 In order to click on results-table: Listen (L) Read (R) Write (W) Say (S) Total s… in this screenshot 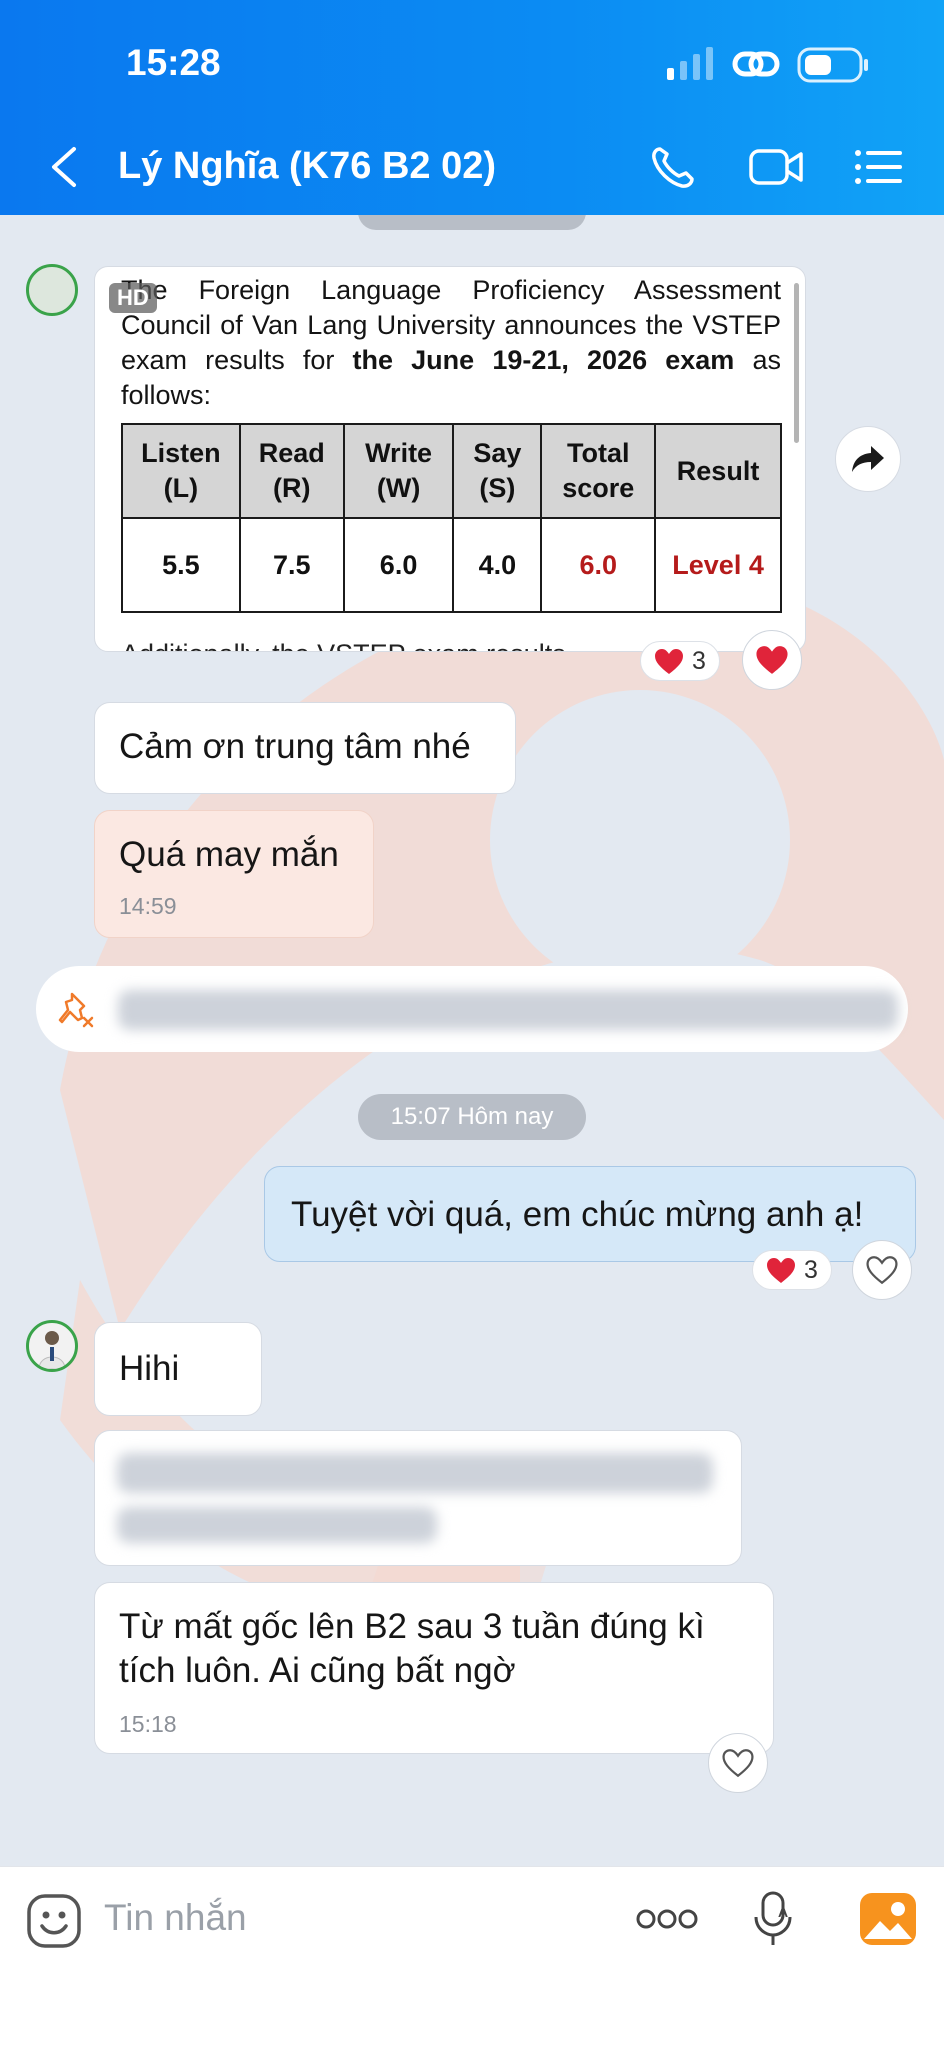, I will do `click(451, 518)`.